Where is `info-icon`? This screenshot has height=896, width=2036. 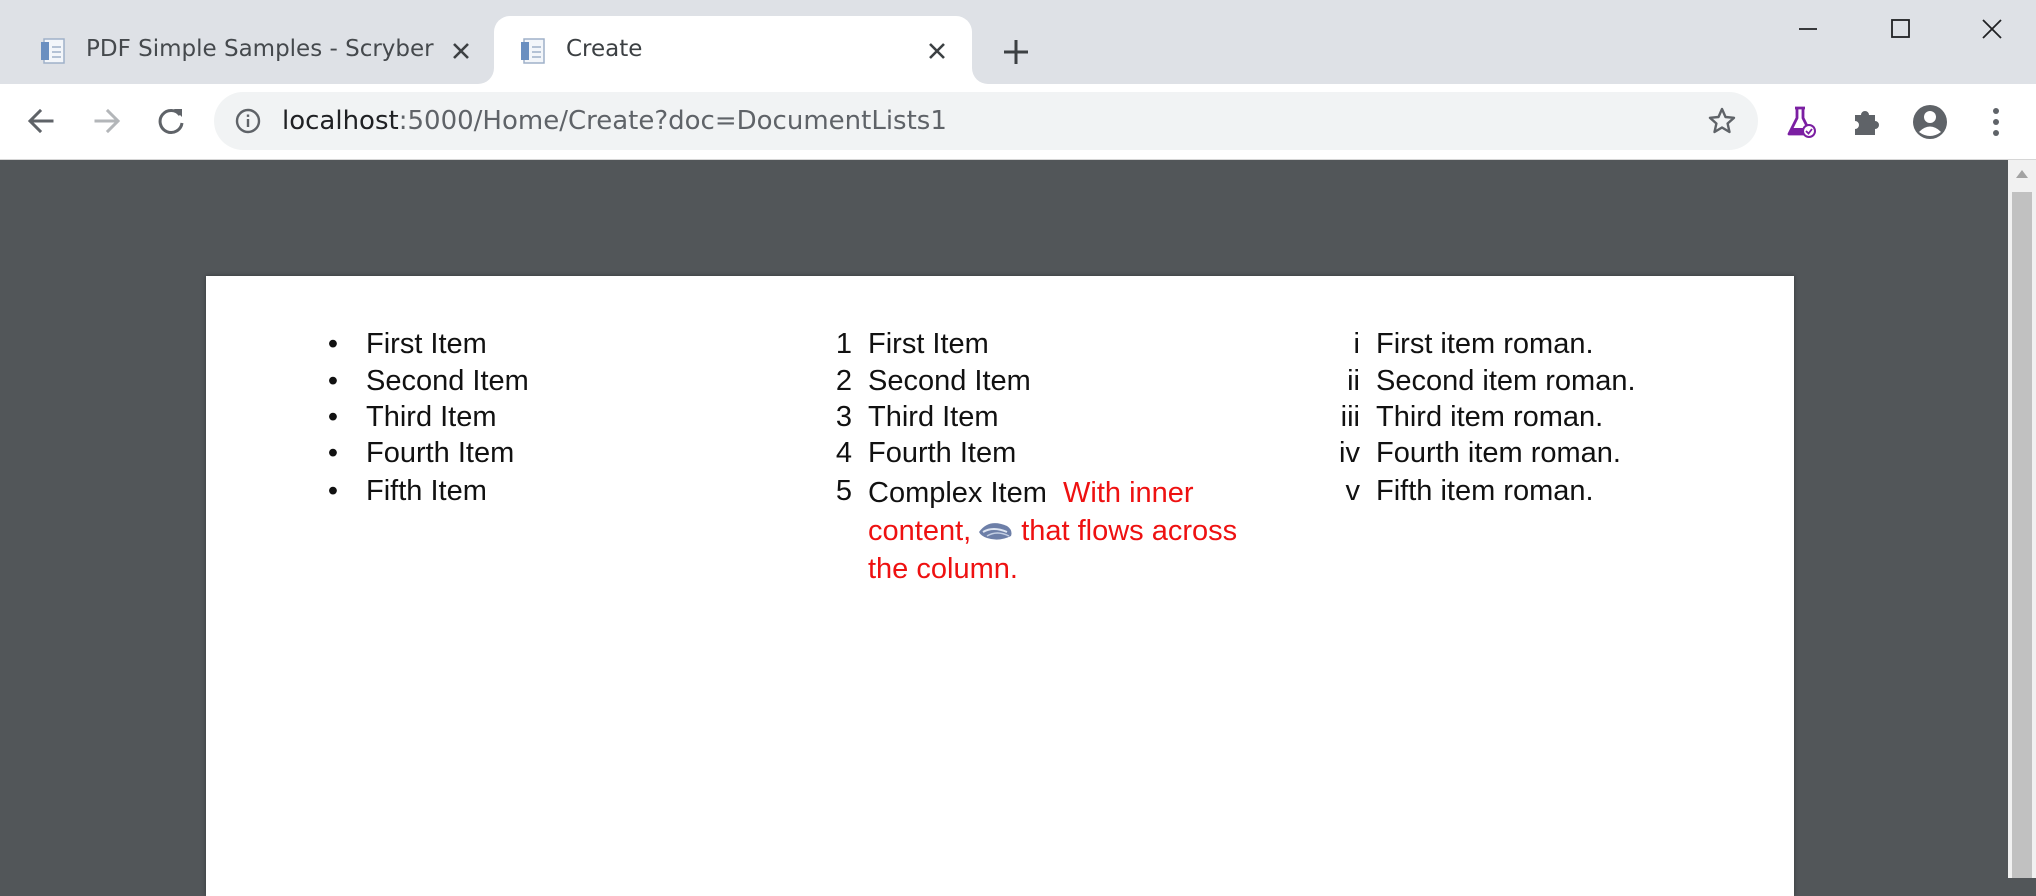
info-icon is located at coordinates (248, 121).